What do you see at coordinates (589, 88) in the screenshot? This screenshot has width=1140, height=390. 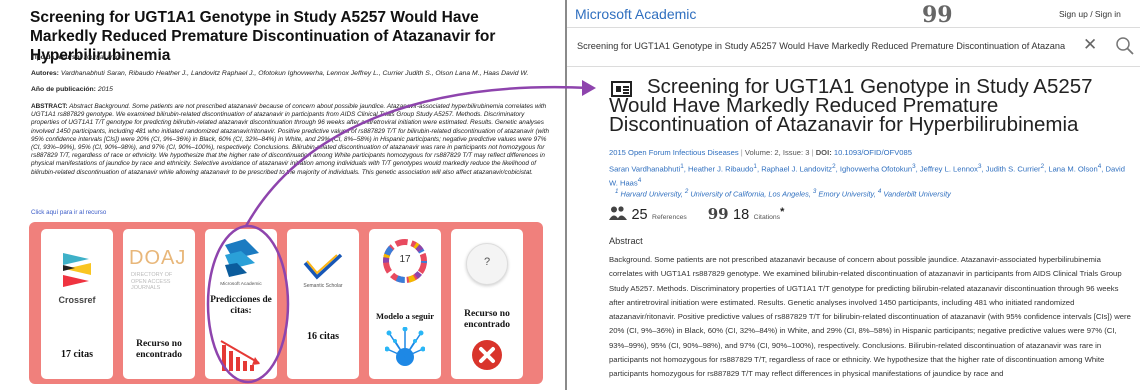 I see `arrow-head-icon` at bounding box center [589, 88].